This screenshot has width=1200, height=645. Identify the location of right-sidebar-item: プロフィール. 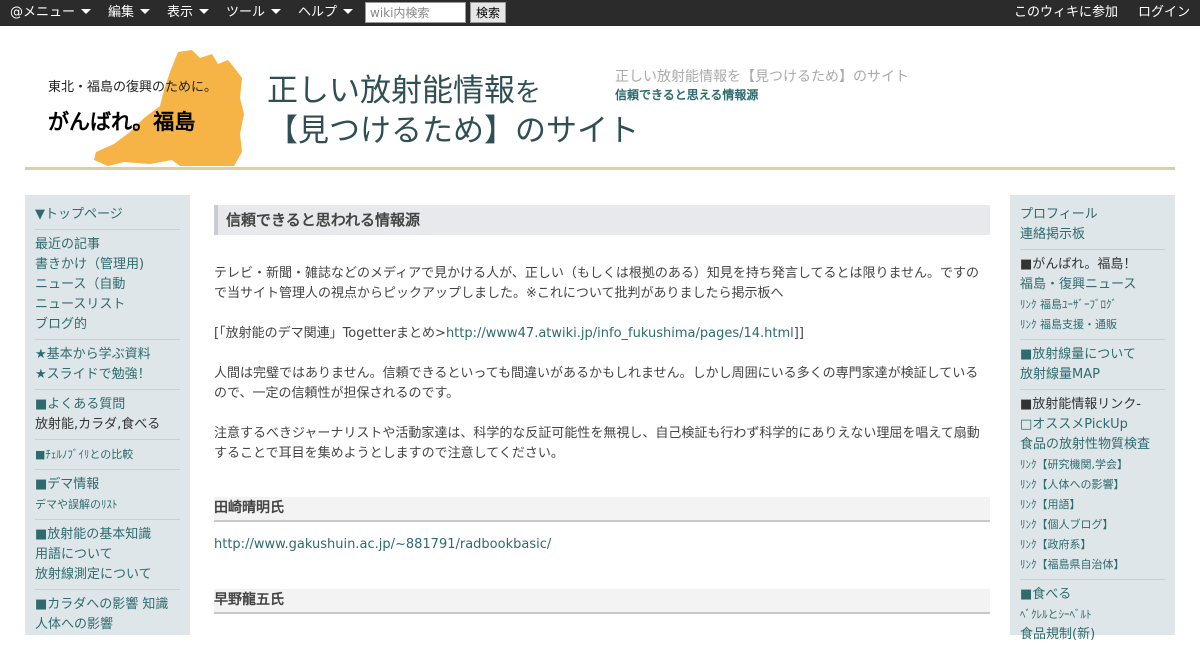
(1092, 215).